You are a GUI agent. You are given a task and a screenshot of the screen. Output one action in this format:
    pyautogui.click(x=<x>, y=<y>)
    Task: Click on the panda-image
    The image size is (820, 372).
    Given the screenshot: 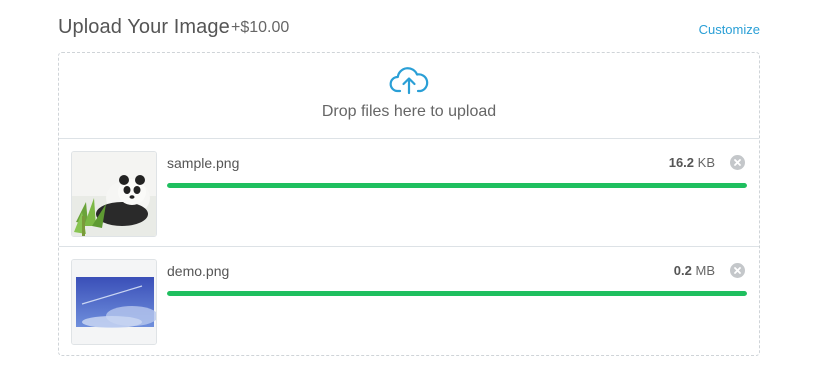 What is the action you would take?
    pyautogui.click(x=114, y=194)
    